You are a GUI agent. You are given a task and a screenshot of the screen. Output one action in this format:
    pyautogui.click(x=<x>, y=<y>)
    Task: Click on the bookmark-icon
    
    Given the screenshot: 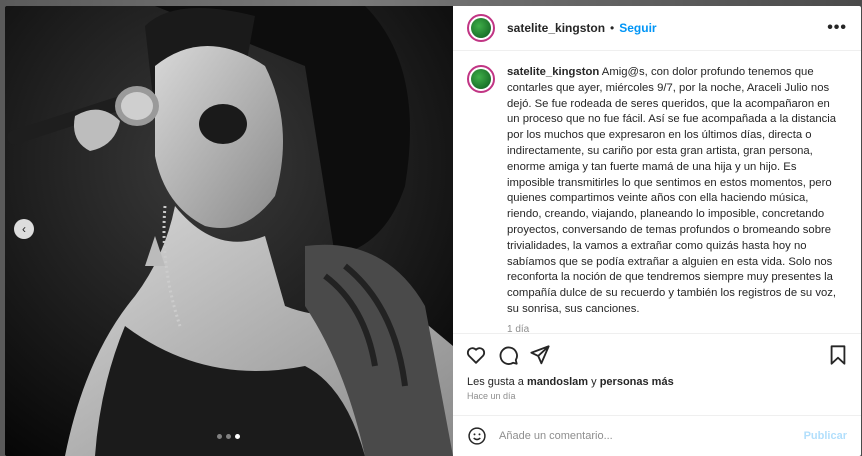 What is the action you would take?
    pyautogui.click(x=838, y=355)
    